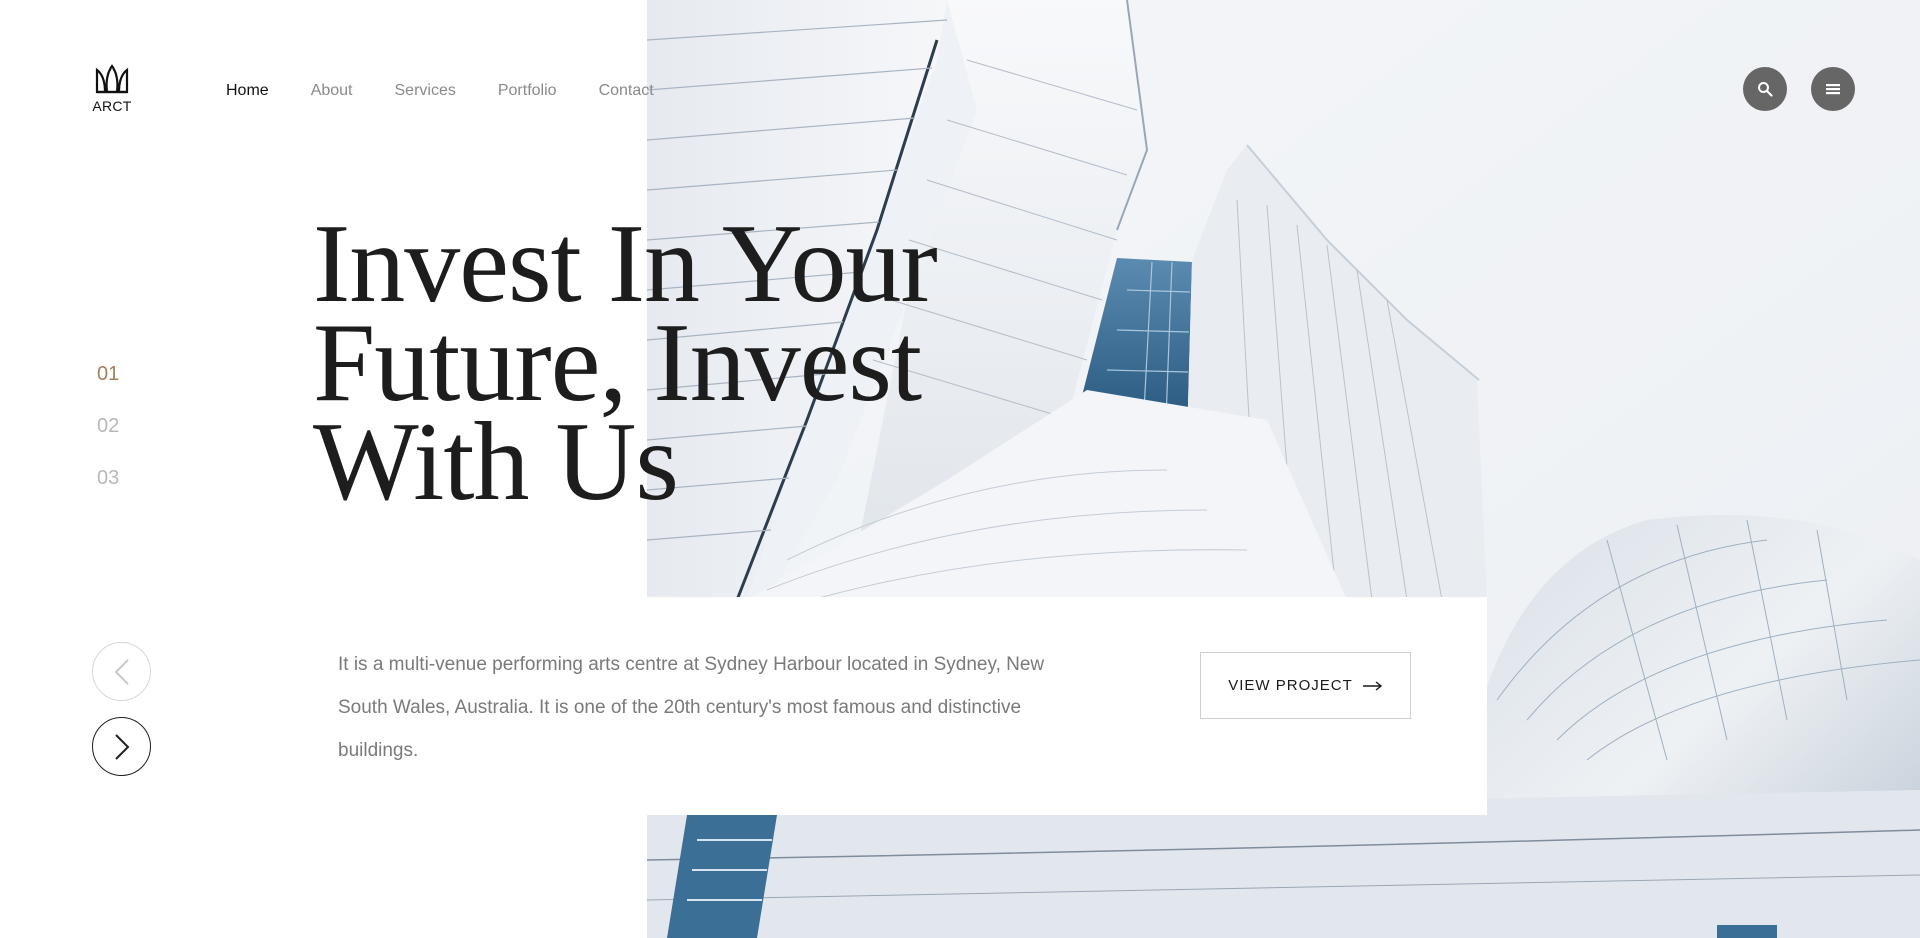 The image size is (1920, 938). Describe the element at coordinates (112, 106) in the screenshot. I see `logo-text: ARCT` at that location.